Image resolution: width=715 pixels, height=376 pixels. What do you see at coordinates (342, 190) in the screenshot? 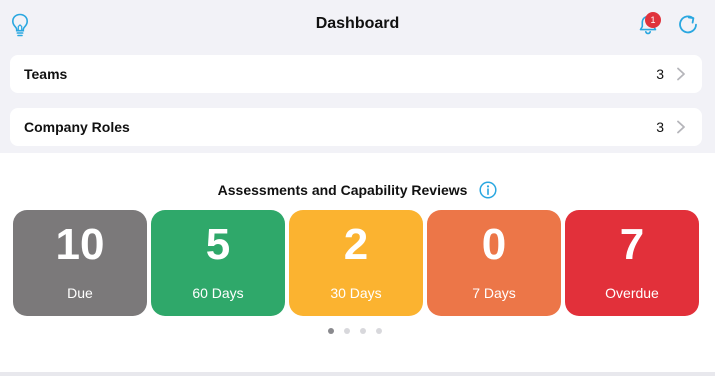
I see `assessments-title: Assessments and Capability Reviews` at bounding box center [342, 190].